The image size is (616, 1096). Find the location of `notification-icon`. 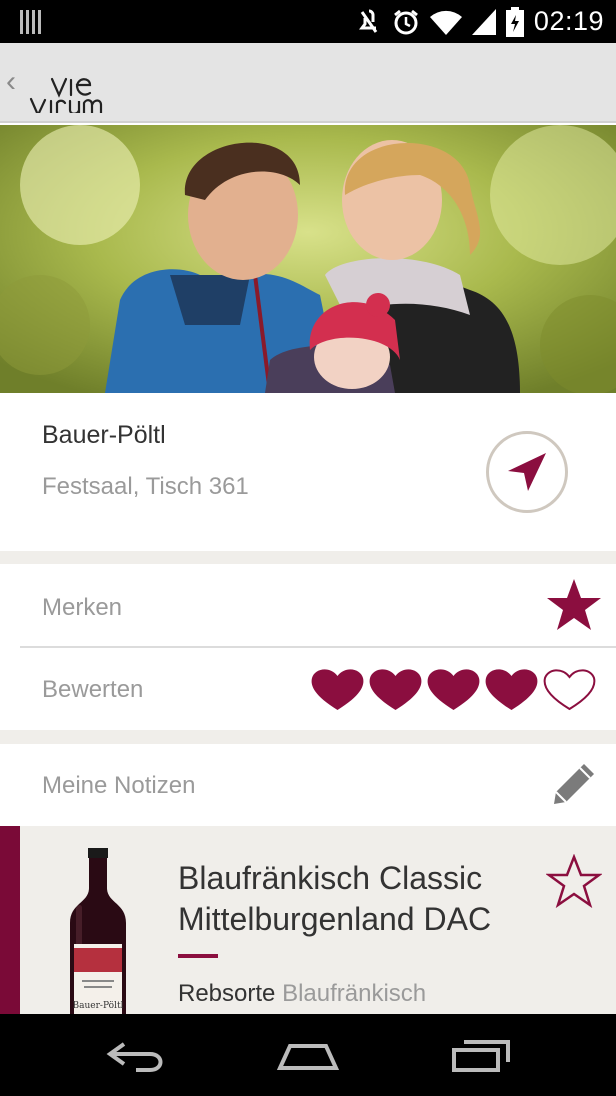

notification-icon is located at coordinates (30, 22).